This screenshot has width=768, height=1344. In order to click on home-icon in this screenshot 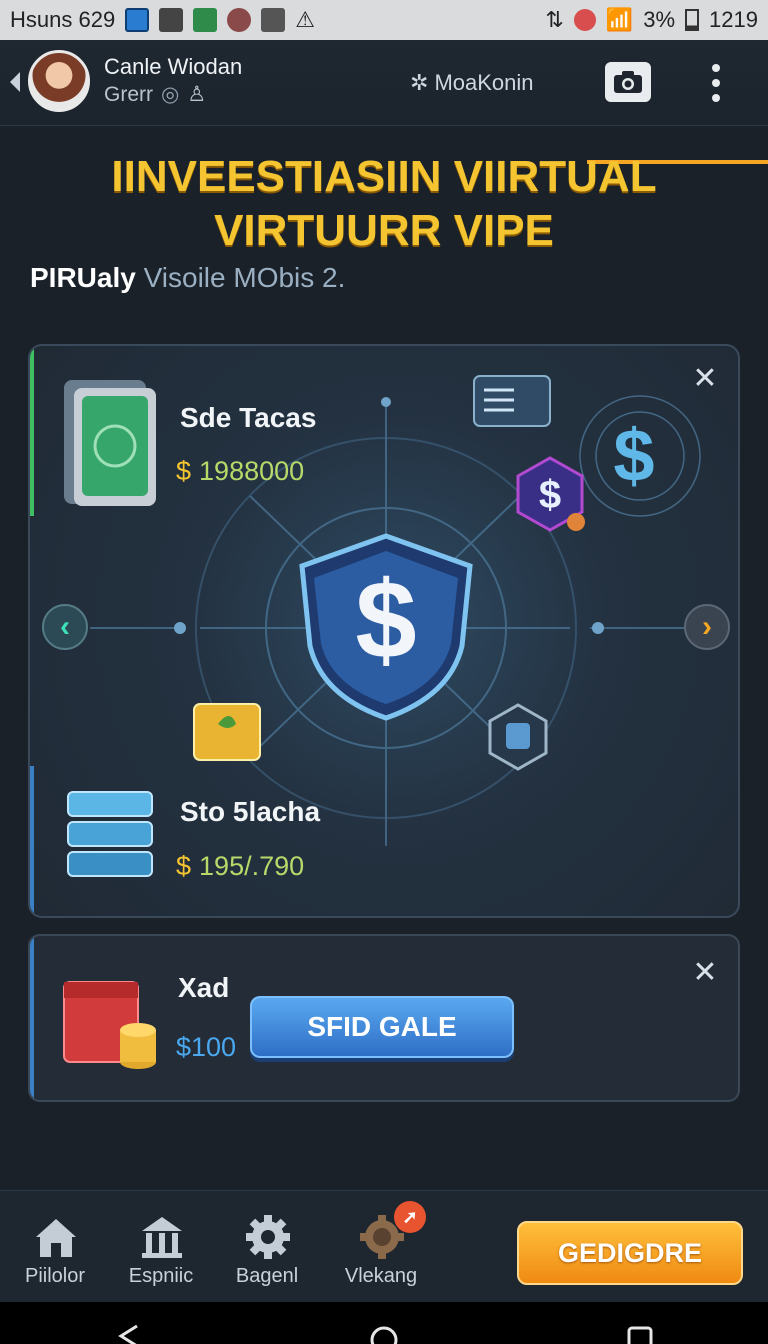, I will do `click(56, 1238)`.